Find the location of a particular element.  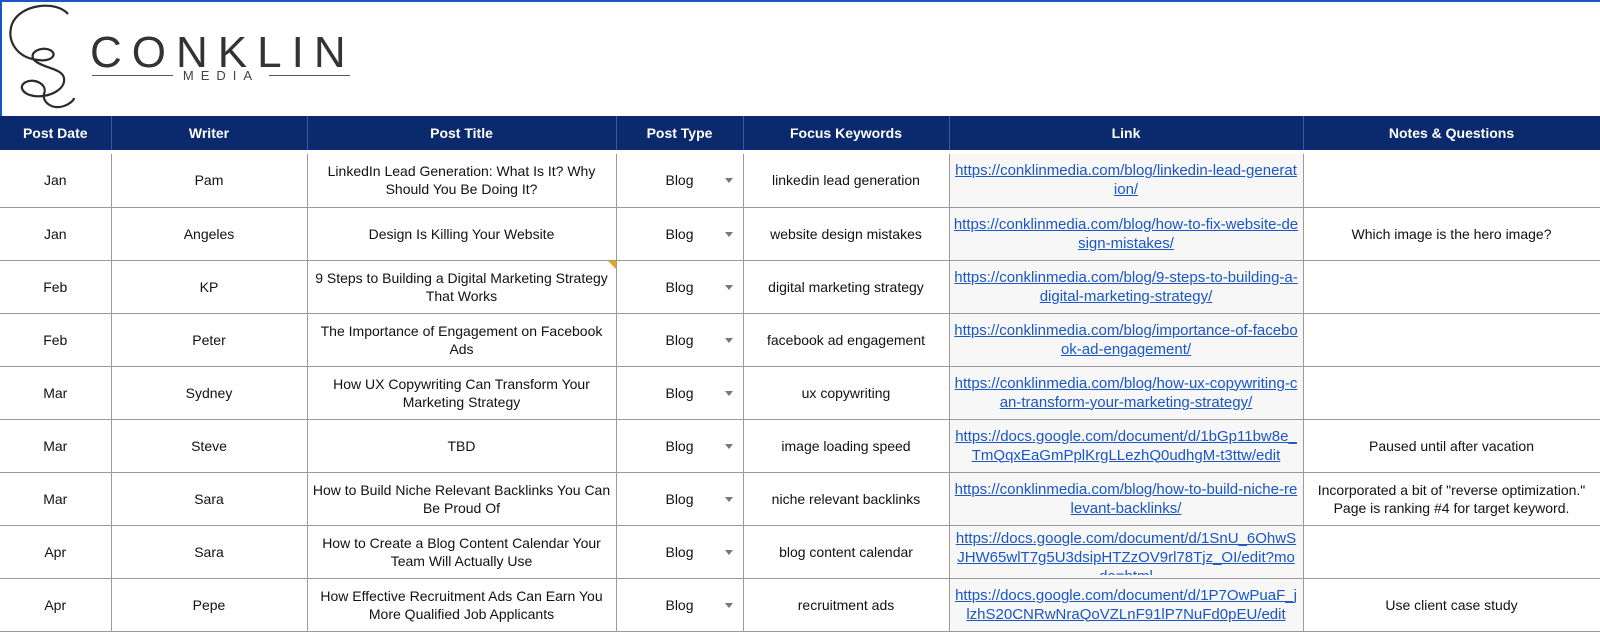

post-title-text: TBD is located at coordinates (461, 445).